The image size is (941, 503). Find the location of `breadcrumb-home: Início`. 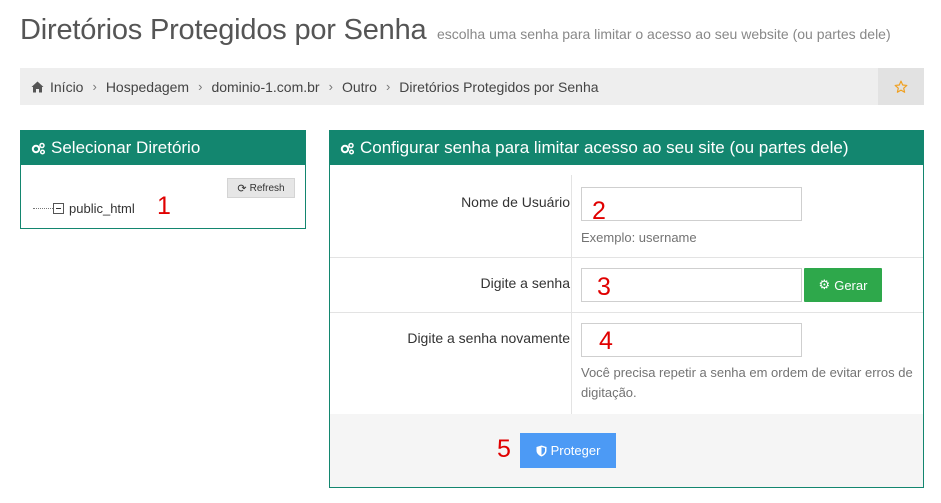

breadcrumb-home: Início is located at coordinates (66, 87).